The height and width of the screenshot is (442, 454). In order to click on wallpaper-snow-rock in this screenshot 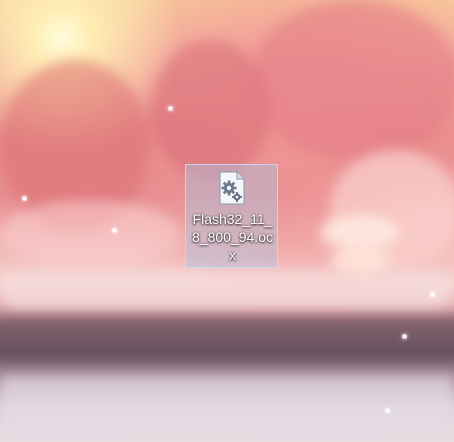, I will do `click(360, 260)`.